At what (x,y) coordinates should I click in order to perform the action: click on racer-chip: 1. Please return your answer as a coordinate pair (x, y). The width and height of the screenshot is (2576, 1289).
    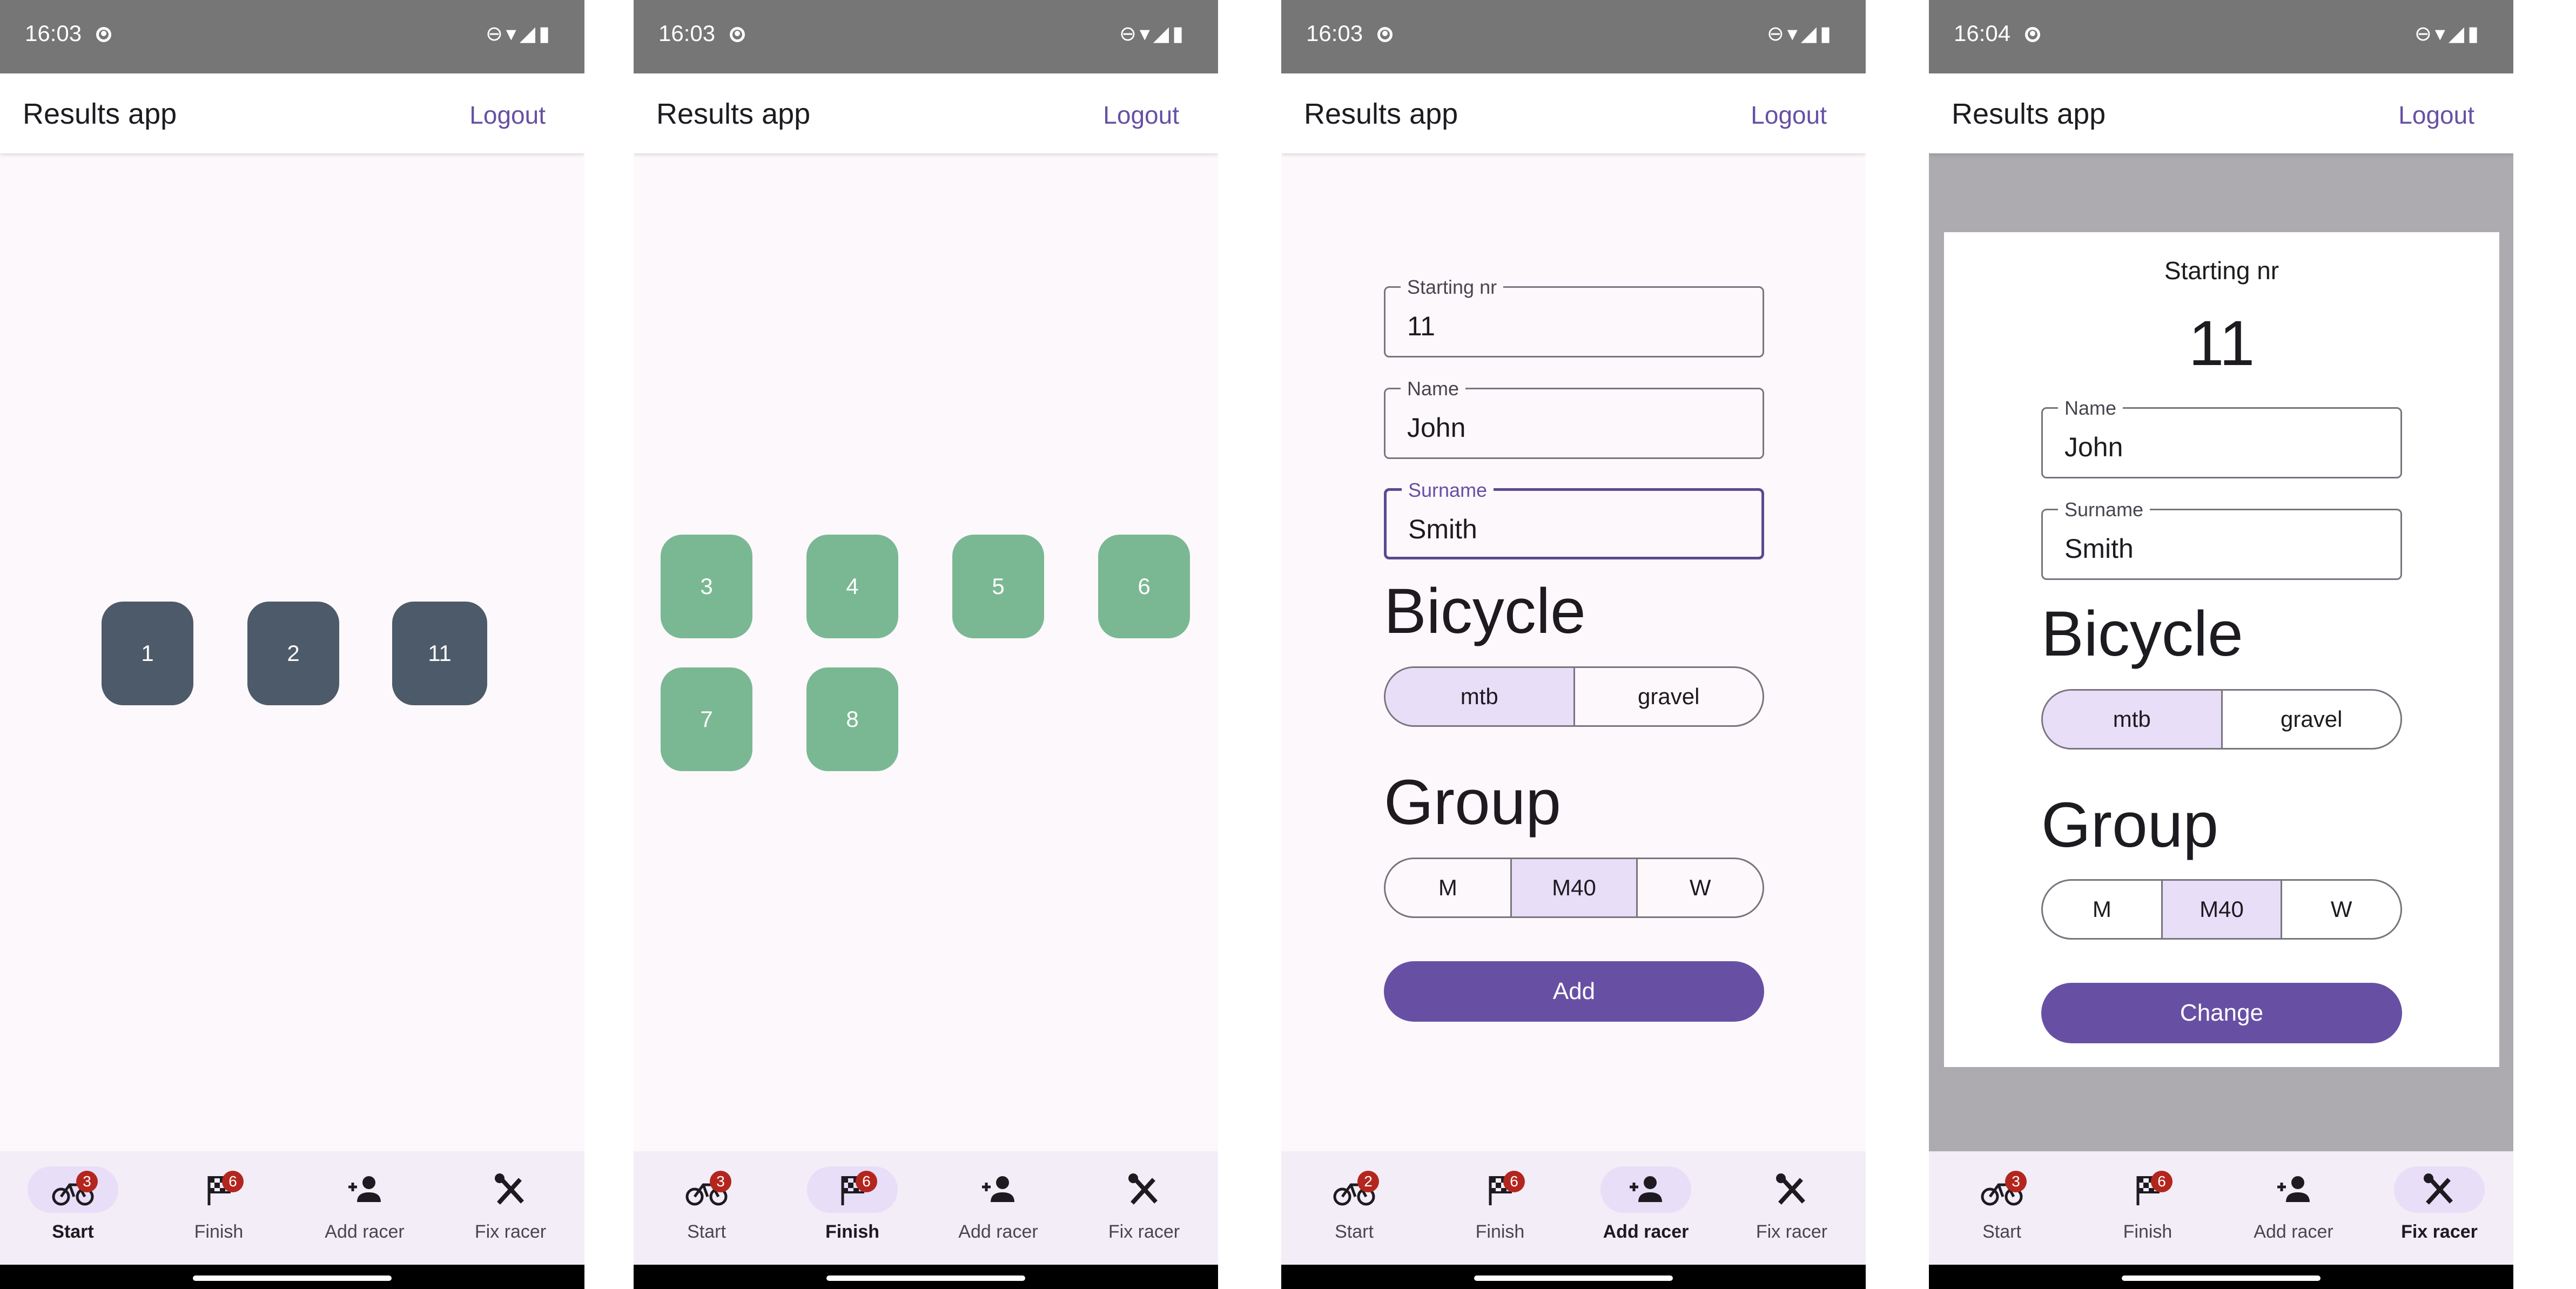
    Looking at the image, I should click on (147, 653).